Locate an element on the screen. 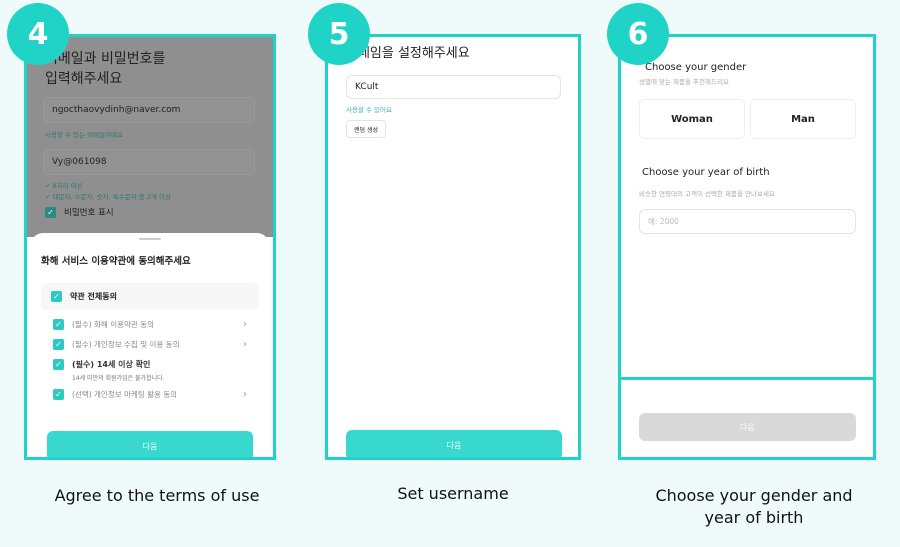 Image resolution: width=900 pixels, height=547 pixels. email-field: ngocthaovydinh@naver.com is located at coordinates (149, 110).